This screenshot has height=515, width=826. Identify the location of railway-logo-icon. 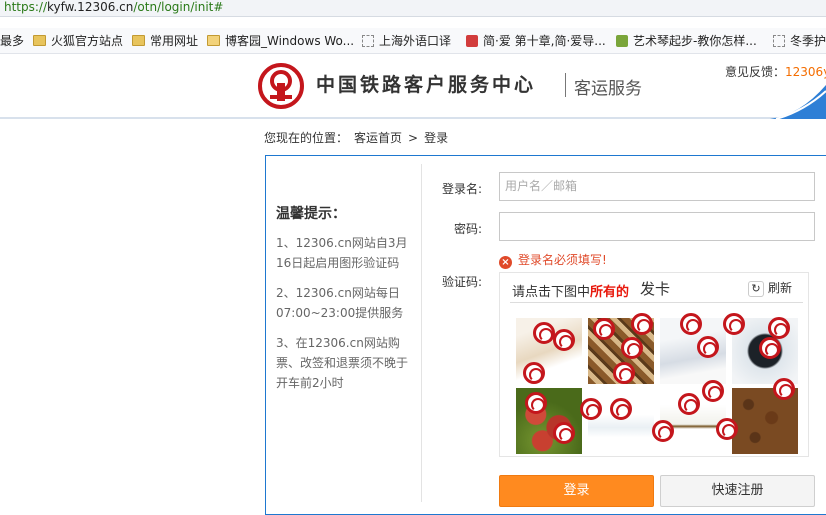
(281, 86).